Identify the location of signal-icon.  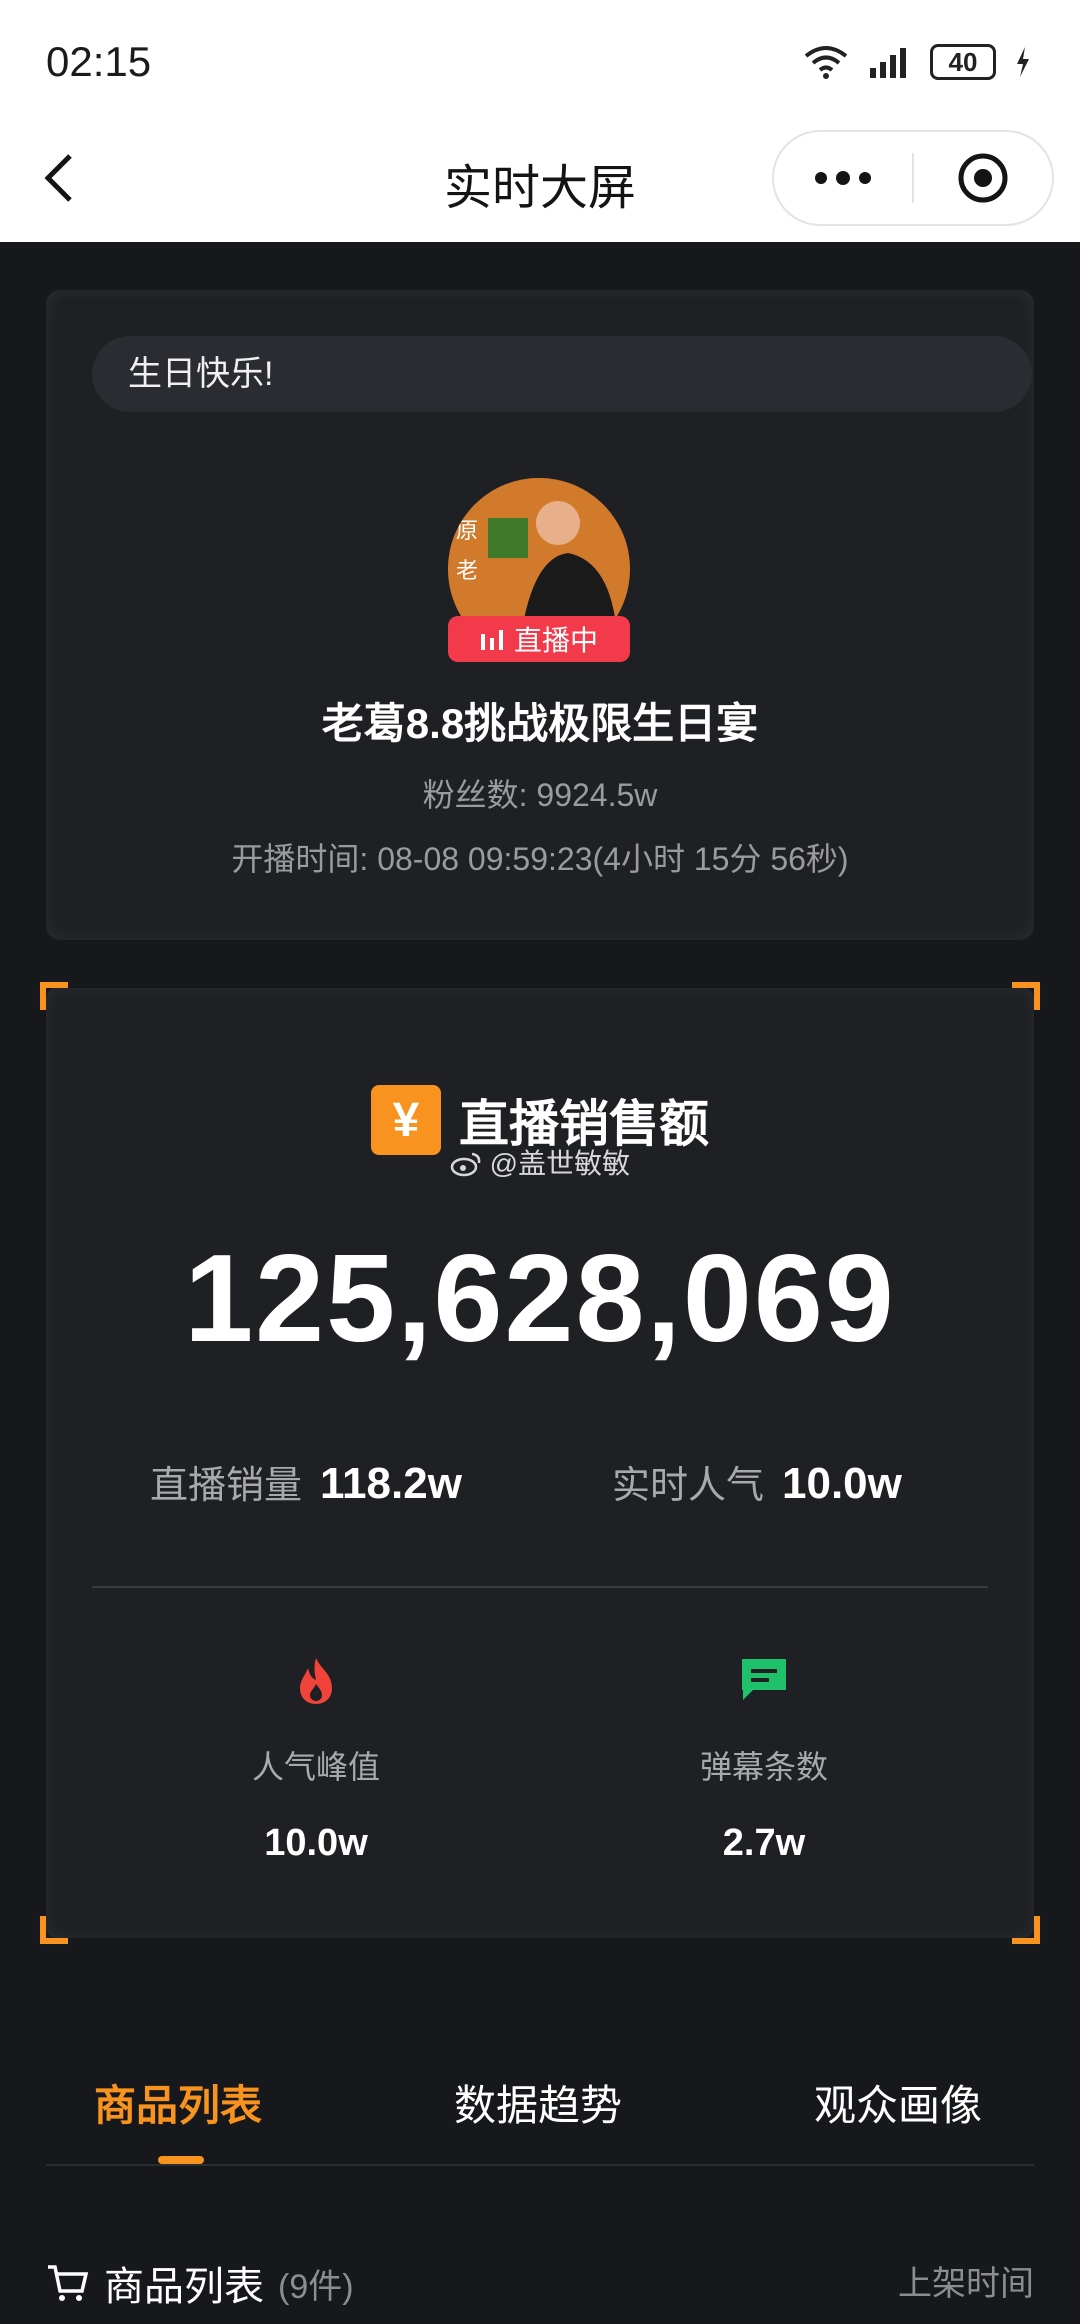
(888, 63).